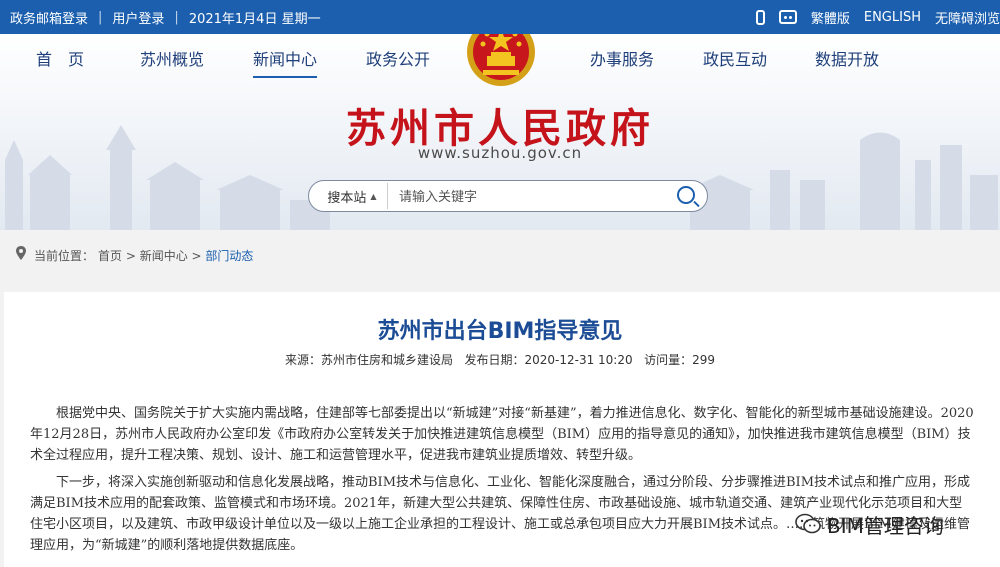 The image size is (1000, 567). I want to click on views-value: 299, so click(703, 360).